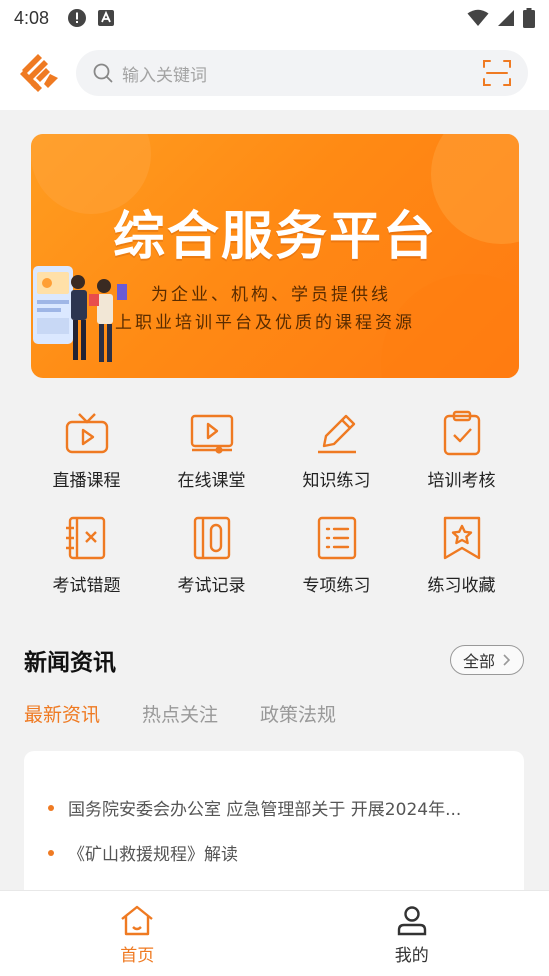 Image resolution: width=549 pixels, height=976 pixels. I want to click on nav-home: 首页, so click(137, 933).